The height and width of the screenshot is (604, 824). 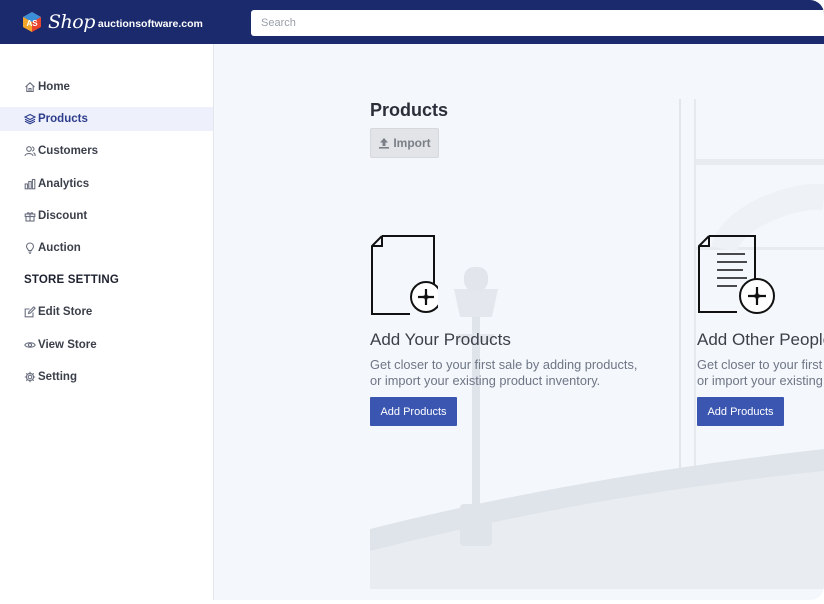 I want to click on gear-icon, so click(x=30, y=377).